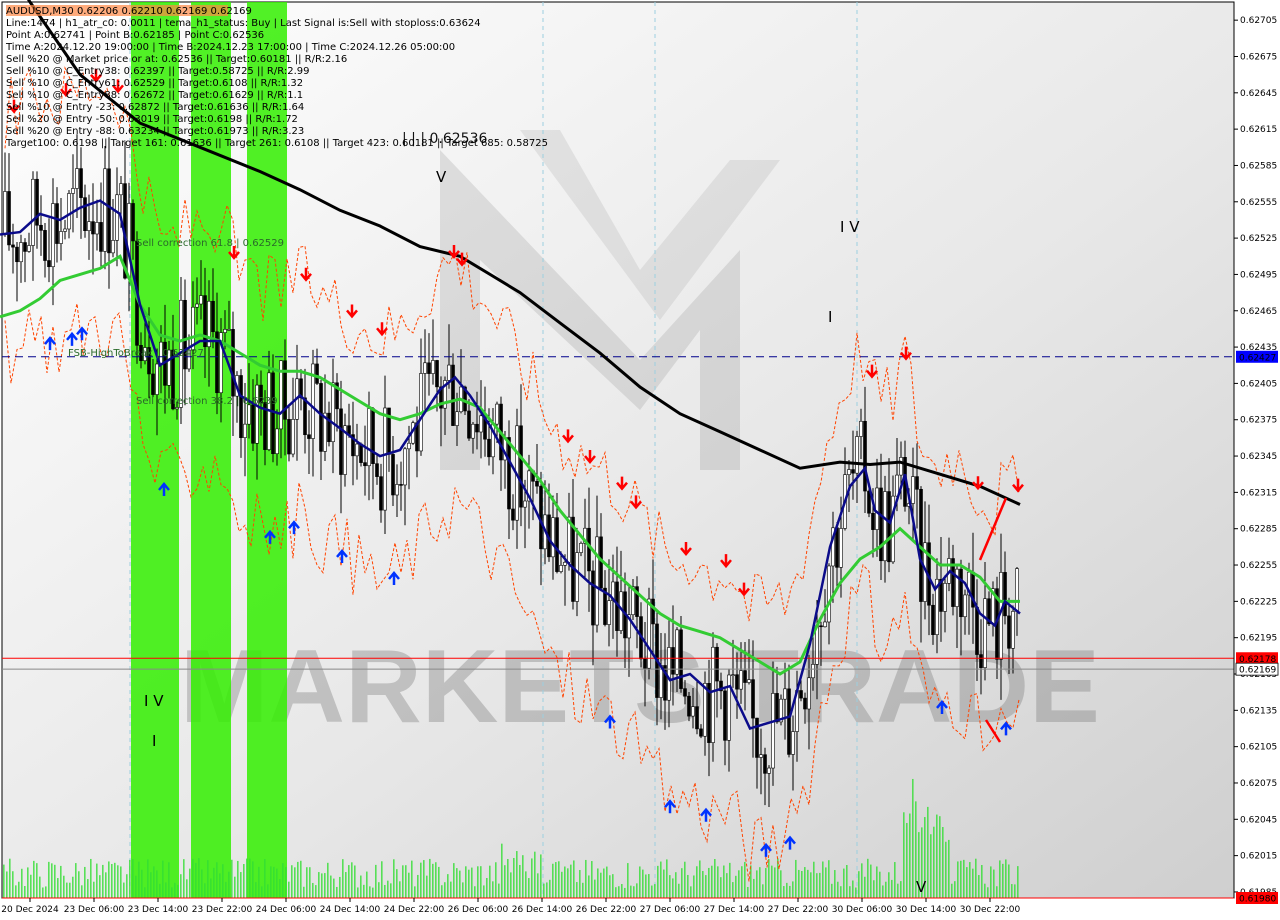 Image resolution: width=1280 pixels, height=920 pixels. What do you see at coordinates (1258, 857) in the screenshot?
I see `price-tick-label: 0.62015` at bounding box center [1258, 857].